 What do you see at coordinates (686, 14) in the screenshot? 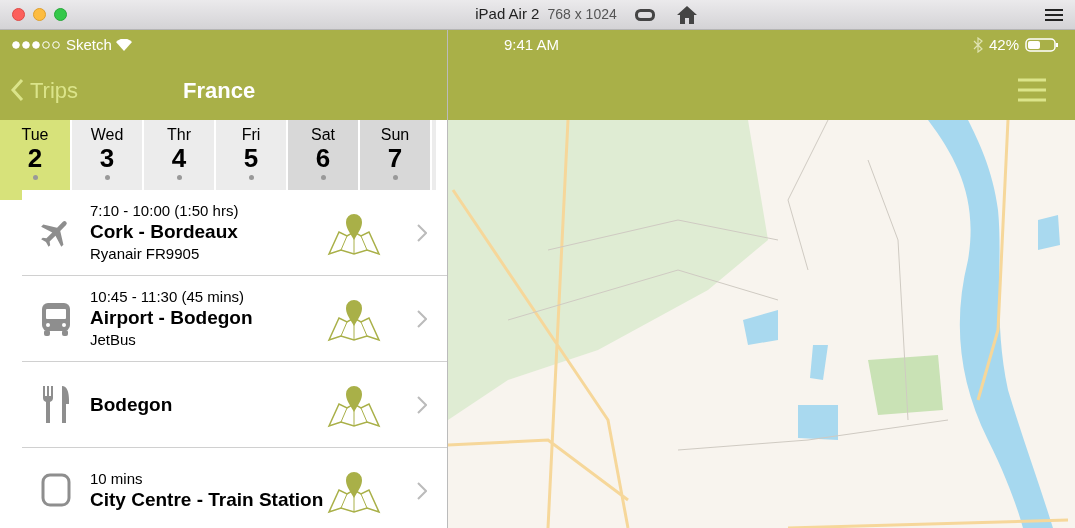
I see `home-icon` at bounding box center [686, 14].